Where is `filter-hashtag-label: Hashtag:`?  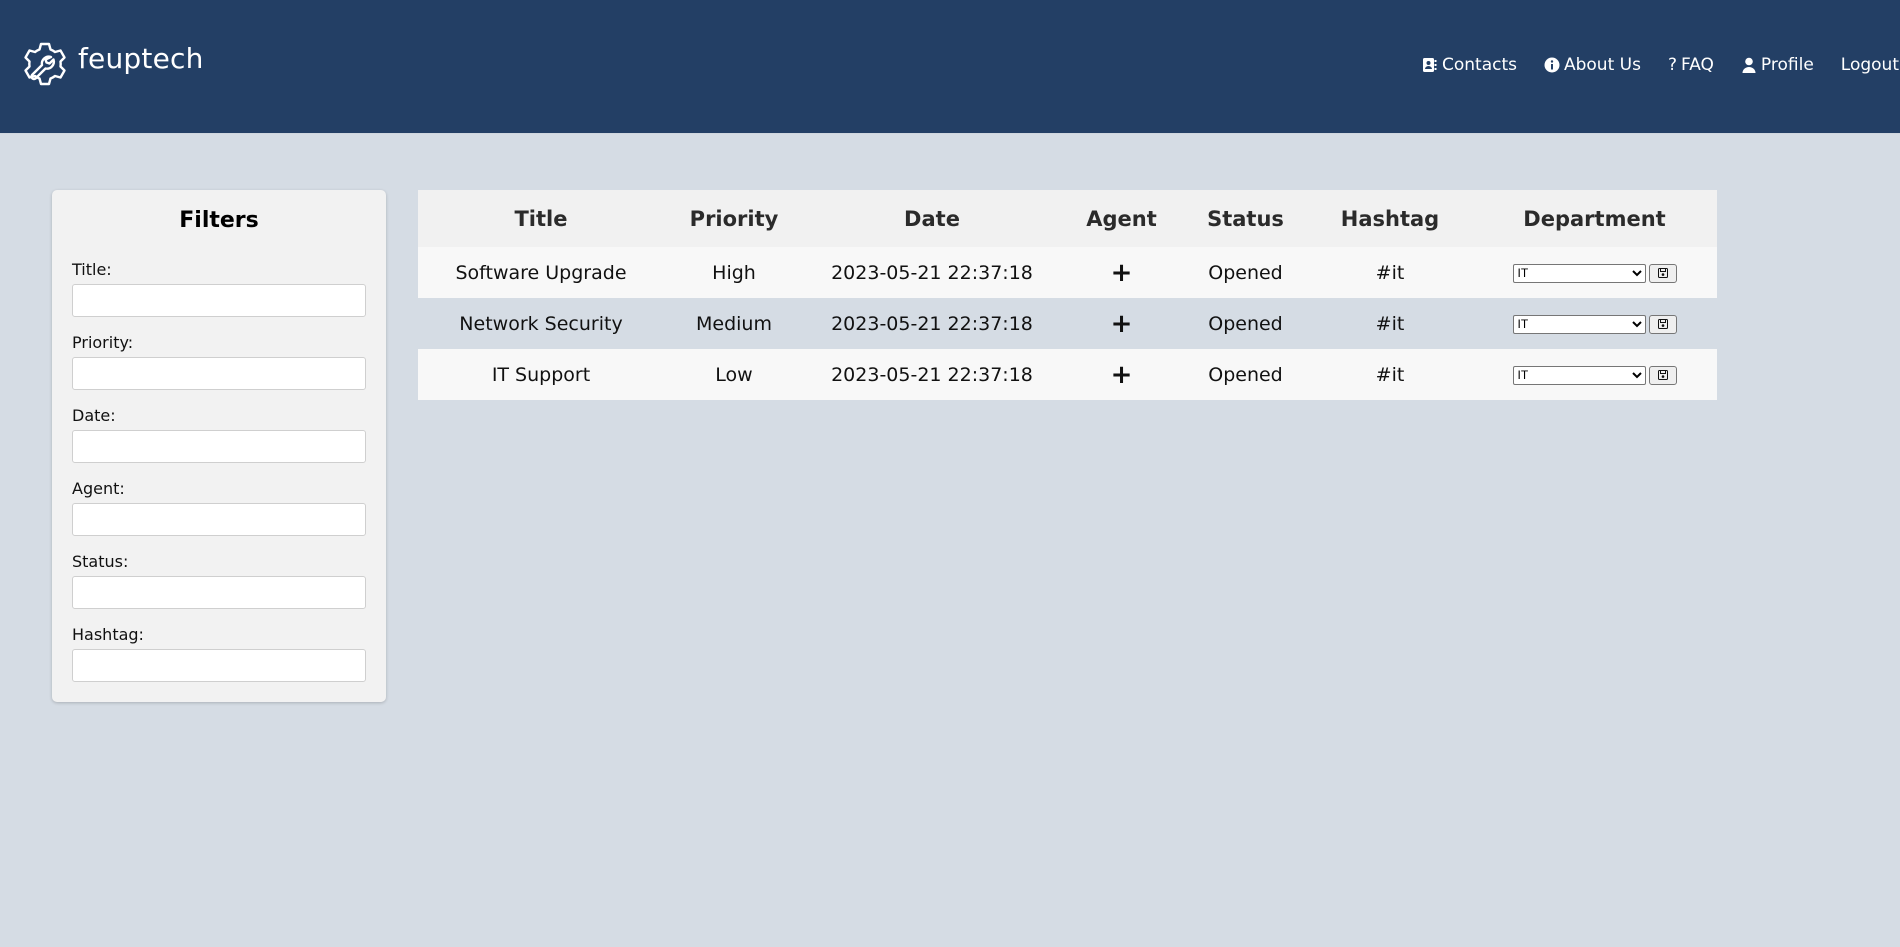 filter-hashtag-label: Hashtag: is located at coordinates (108, 634).